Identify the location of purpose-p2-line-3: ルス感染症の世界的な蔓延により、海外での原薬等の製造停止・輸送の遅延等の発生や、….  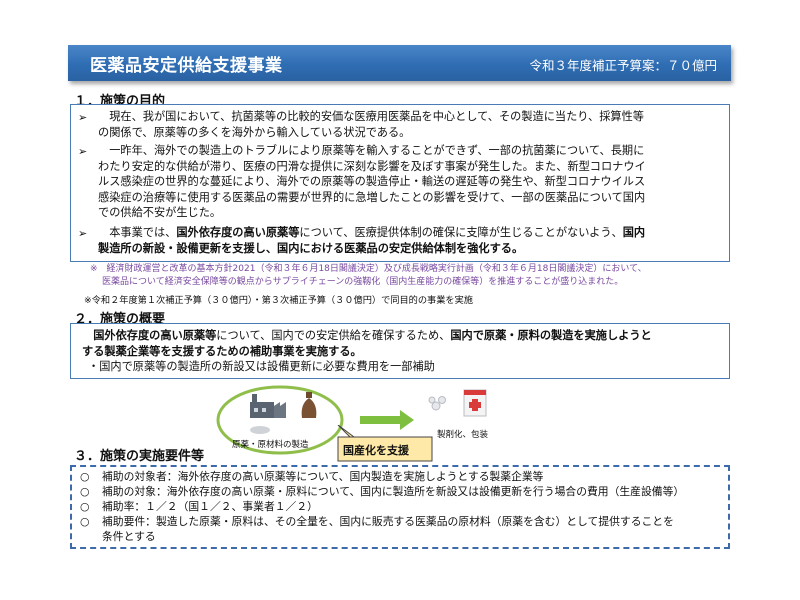
(372, 181).